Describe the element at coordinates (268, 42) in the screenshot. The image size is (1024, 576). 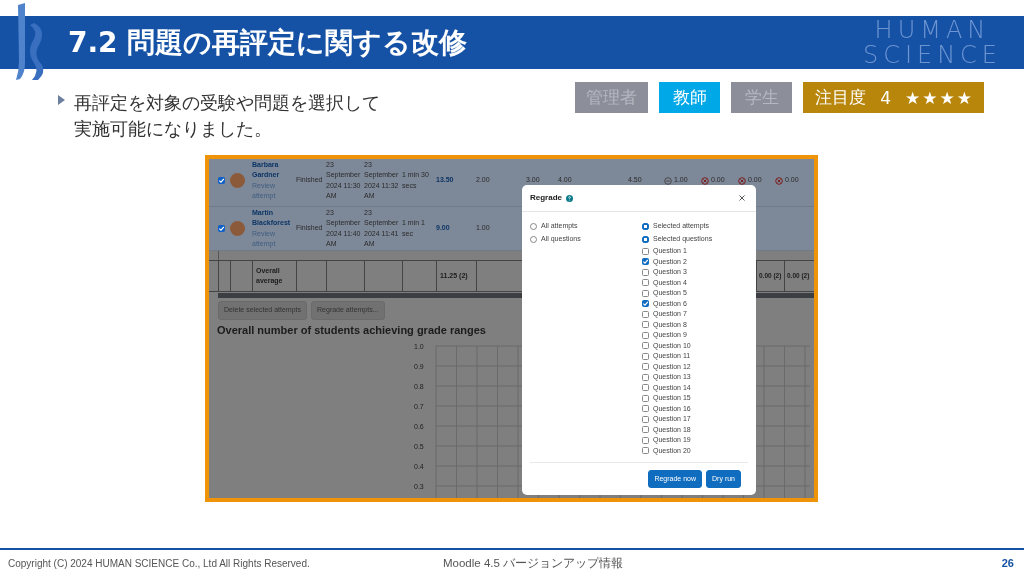
I see `slide-title: 7.2 問題の再評定に関する改修` at that location.